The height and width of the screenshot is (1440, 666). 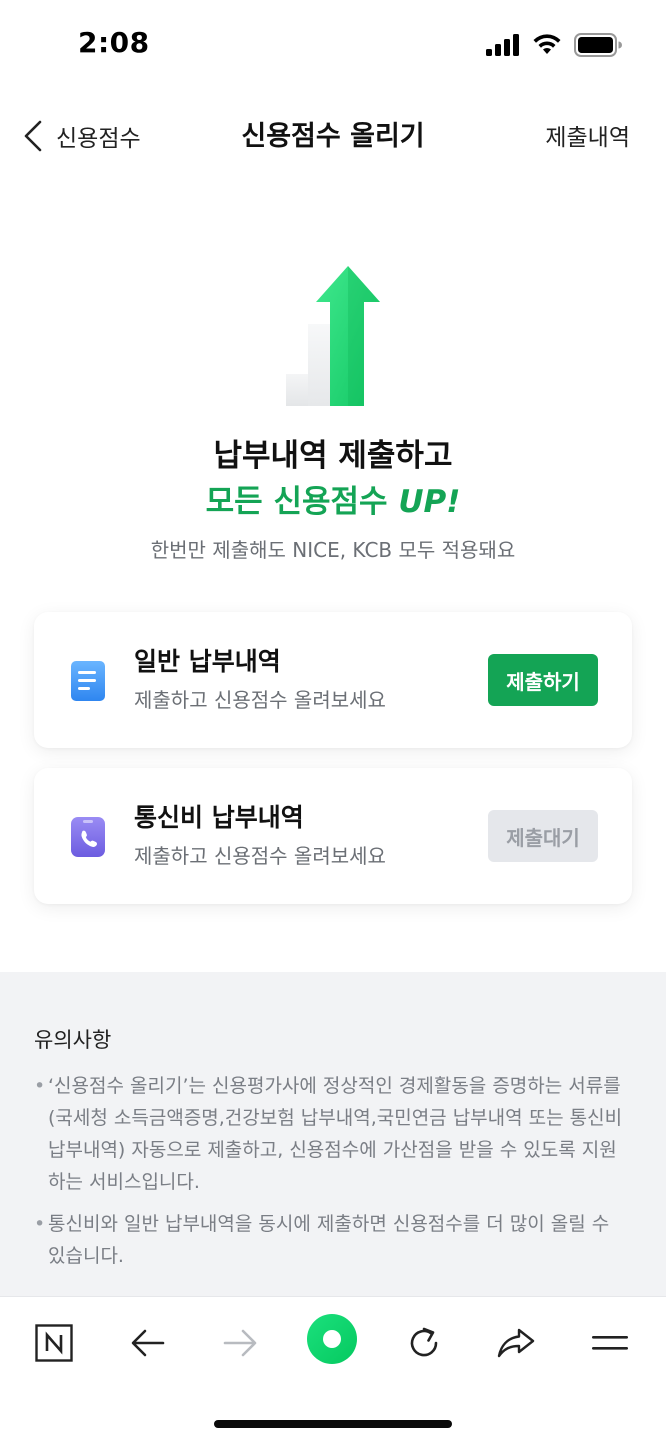 I want to click on submission-history-link: 제출내역, so click(x=587, y=135).